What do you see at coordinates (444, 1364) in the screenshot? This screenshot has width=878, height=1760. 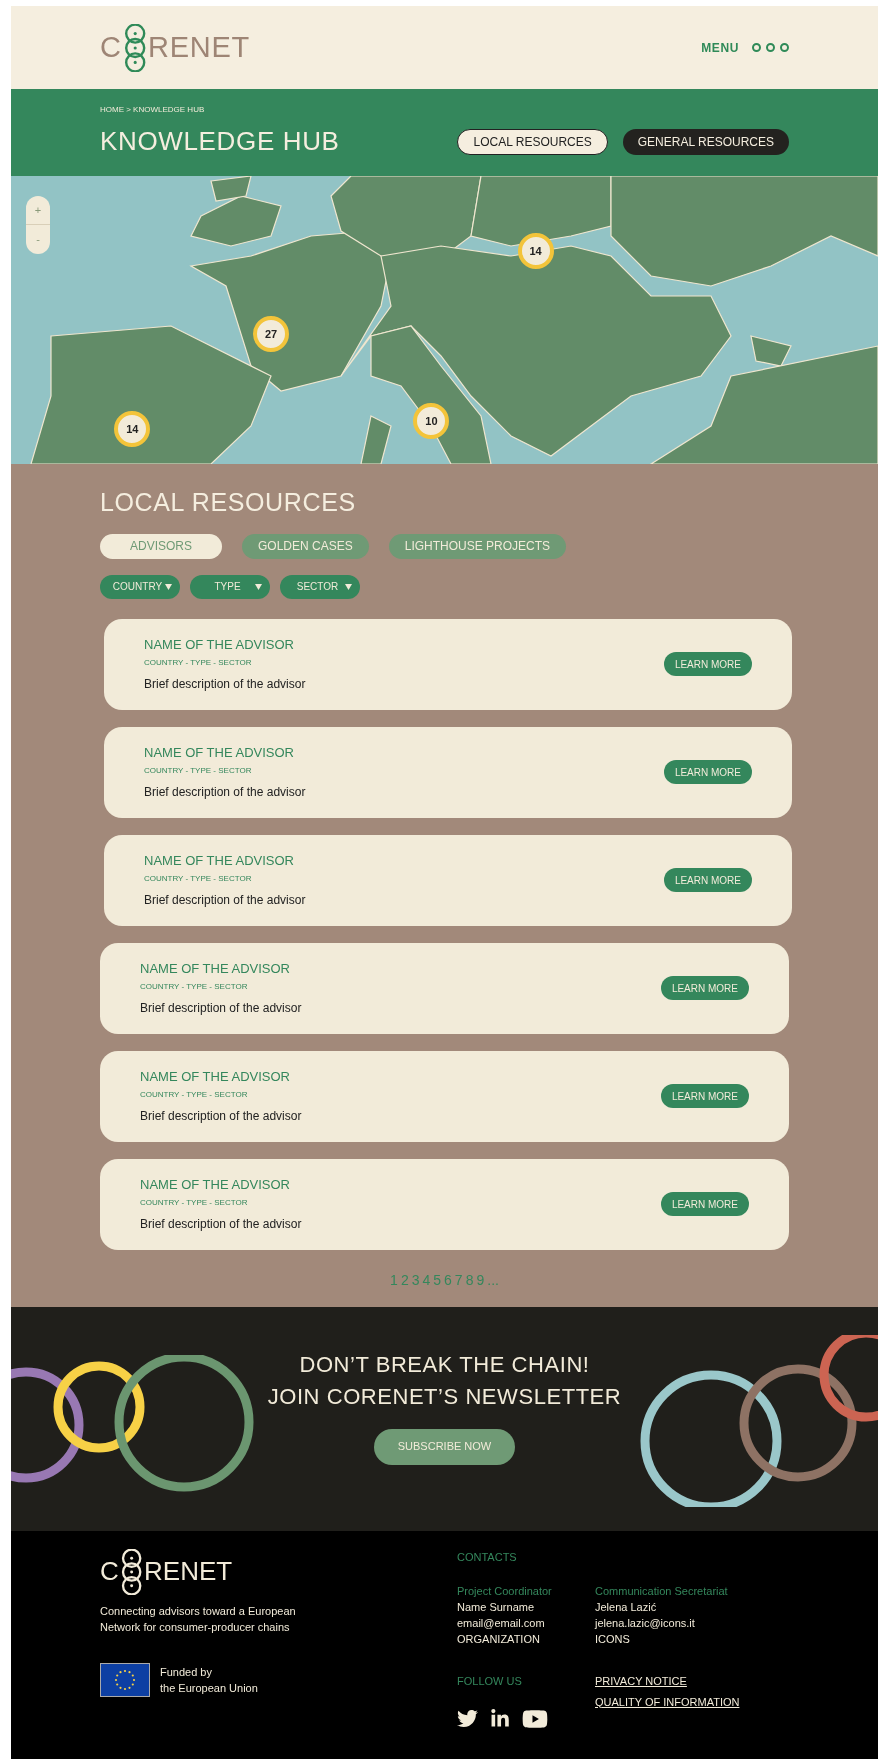 I see `newsletter-heading: DON’T BREAK THE CHAIN!` at bounding box center [444, 1364].